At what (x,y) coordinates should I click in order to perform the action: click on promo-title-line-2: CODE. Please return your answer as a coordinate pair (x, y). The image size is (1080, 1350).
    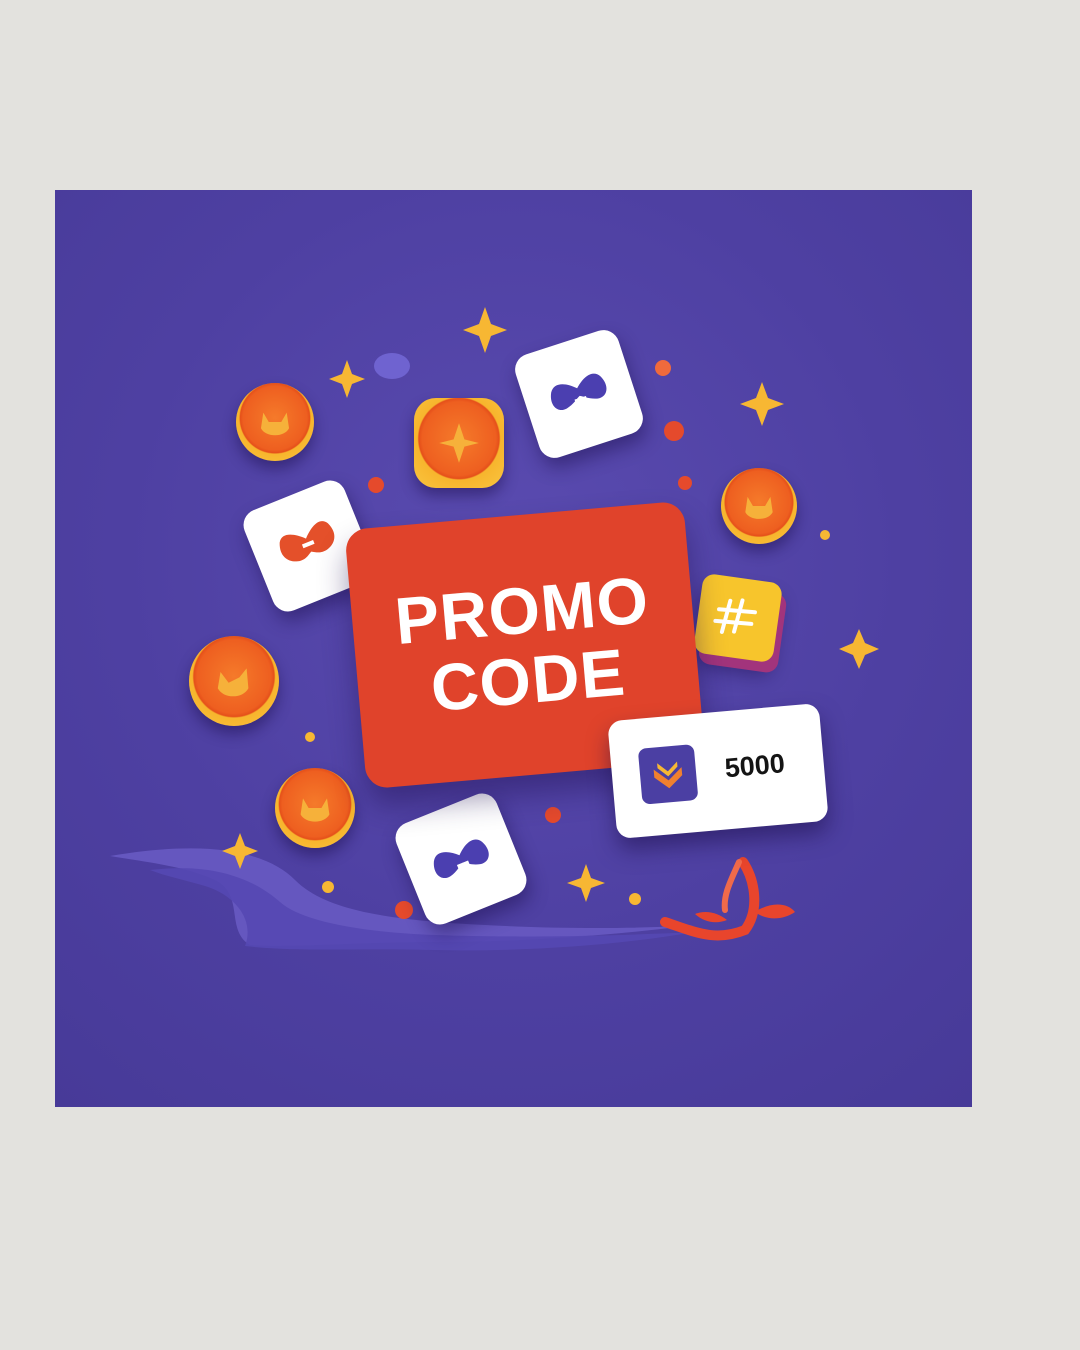
    Looking at the image, I should click on (528, 680).